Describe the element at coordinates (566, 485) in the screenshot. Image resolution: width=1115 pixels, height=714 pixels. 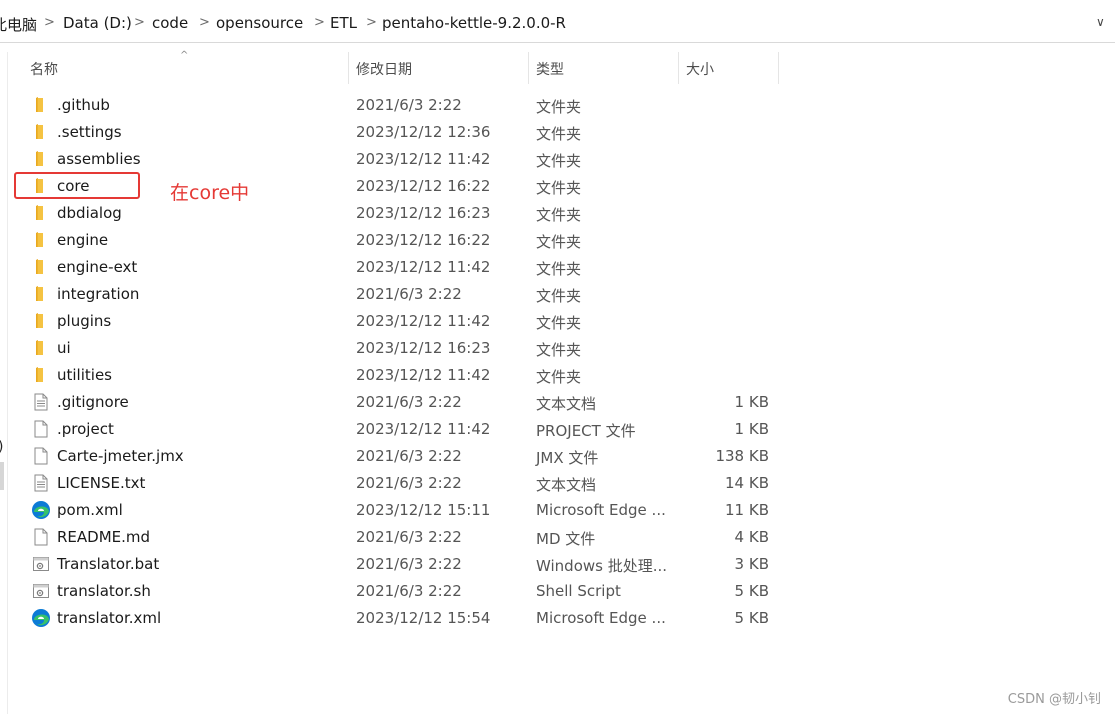
I see `file-type: 文本文档` at that location.